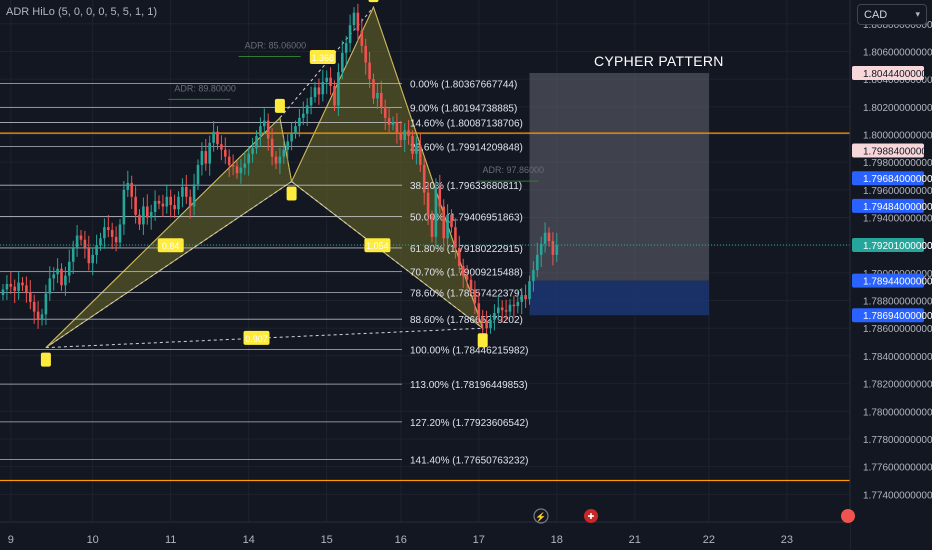 The height and width of the screenshot is (550, 932). Describe the element at coordinates (81, 12) in the screenshot. I see `indicator-legend: ADR HiLo (5, 0, 0, 0, 5, 5, 1, 1)` at that location.